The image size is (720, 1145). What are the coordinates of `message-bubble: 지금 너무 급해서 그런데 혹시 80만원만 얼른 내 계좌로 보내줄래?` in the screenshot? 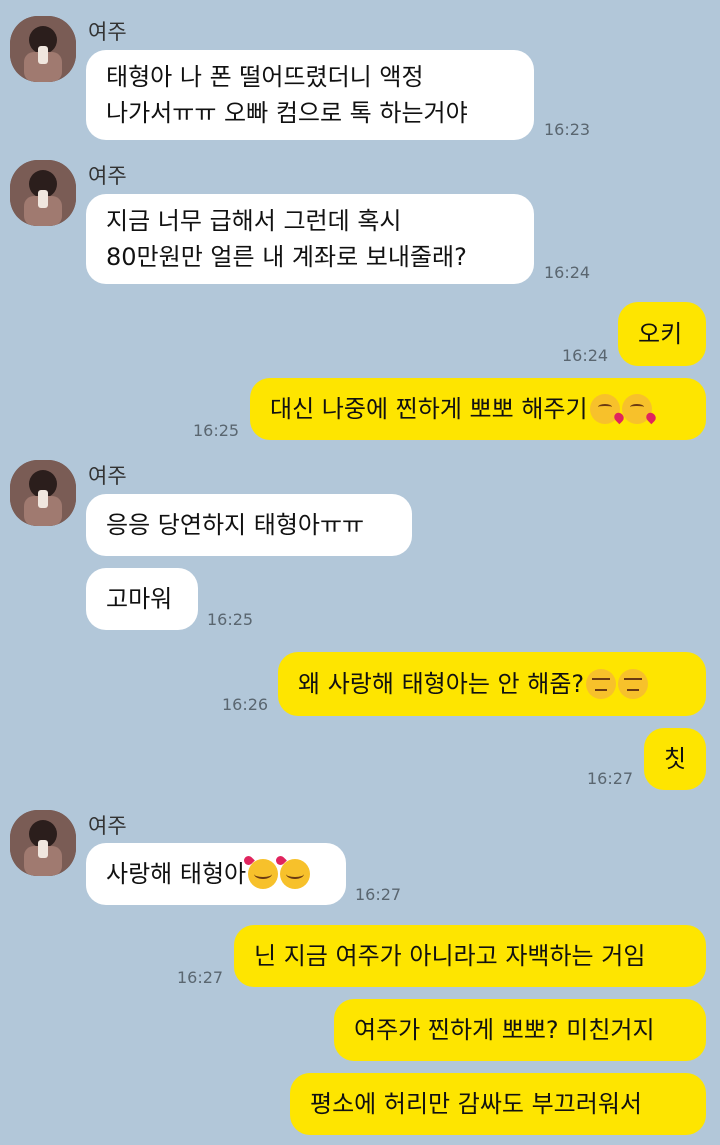 It's located at (310, 239).